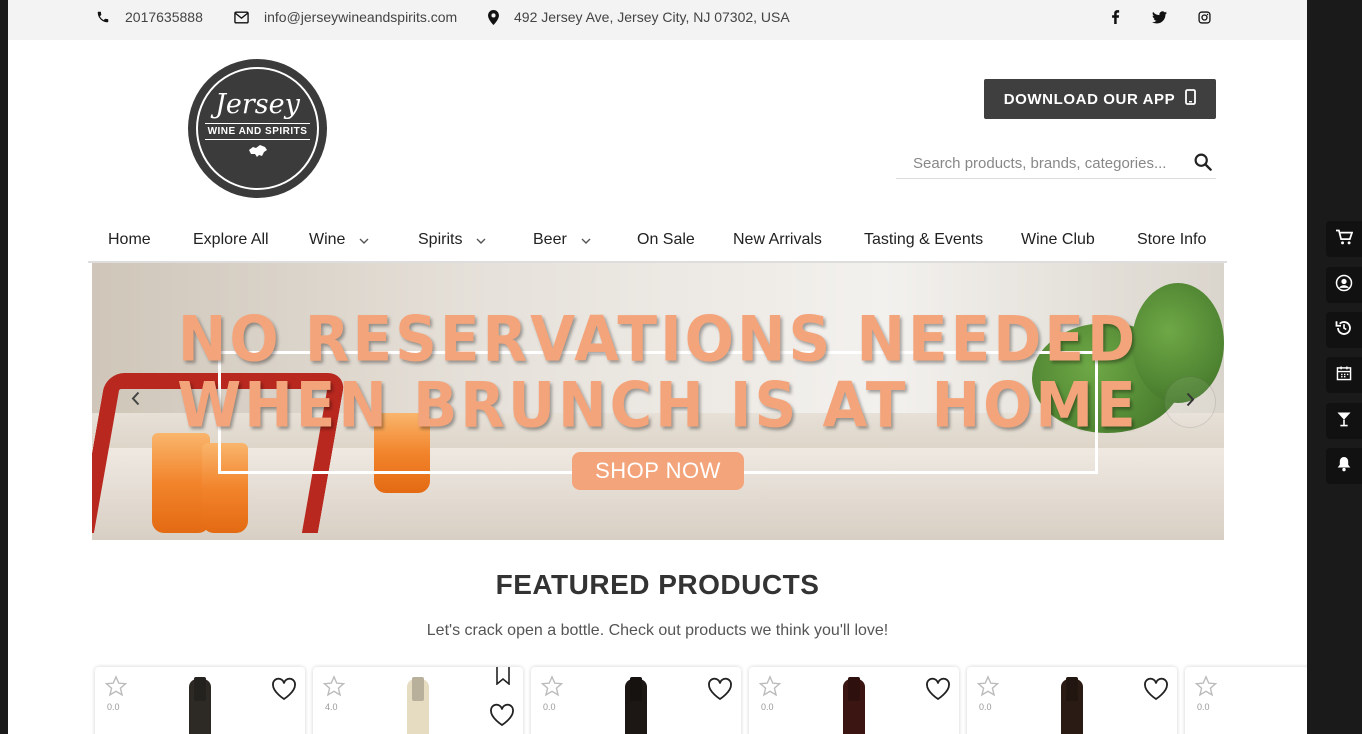 The height and width of the screenshot is (734, 1362). I want to click on nav-beer: Beer, so click(562, 240).